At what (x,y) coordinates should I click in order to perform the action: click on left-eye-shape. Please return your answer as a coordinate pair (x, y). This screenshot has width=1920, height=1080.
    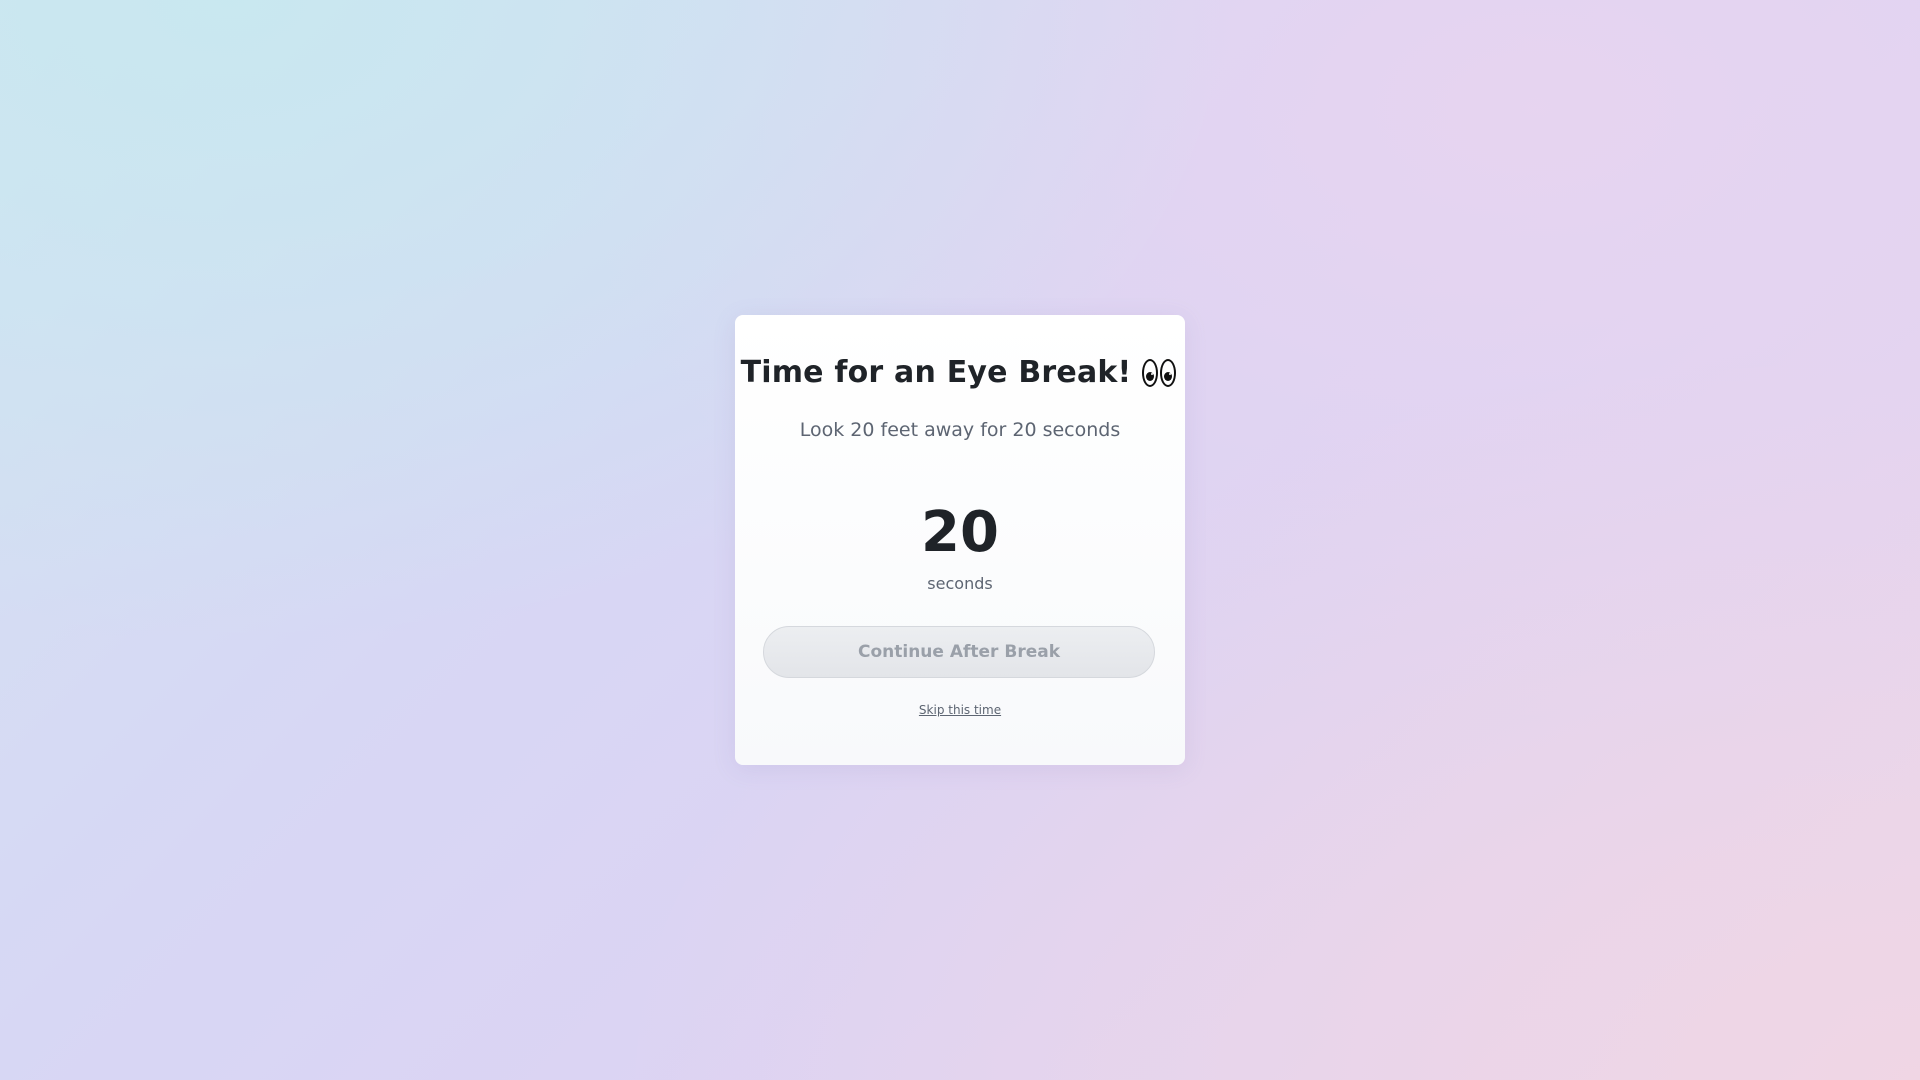
    Looking at the image, I should click on (1150, 373).